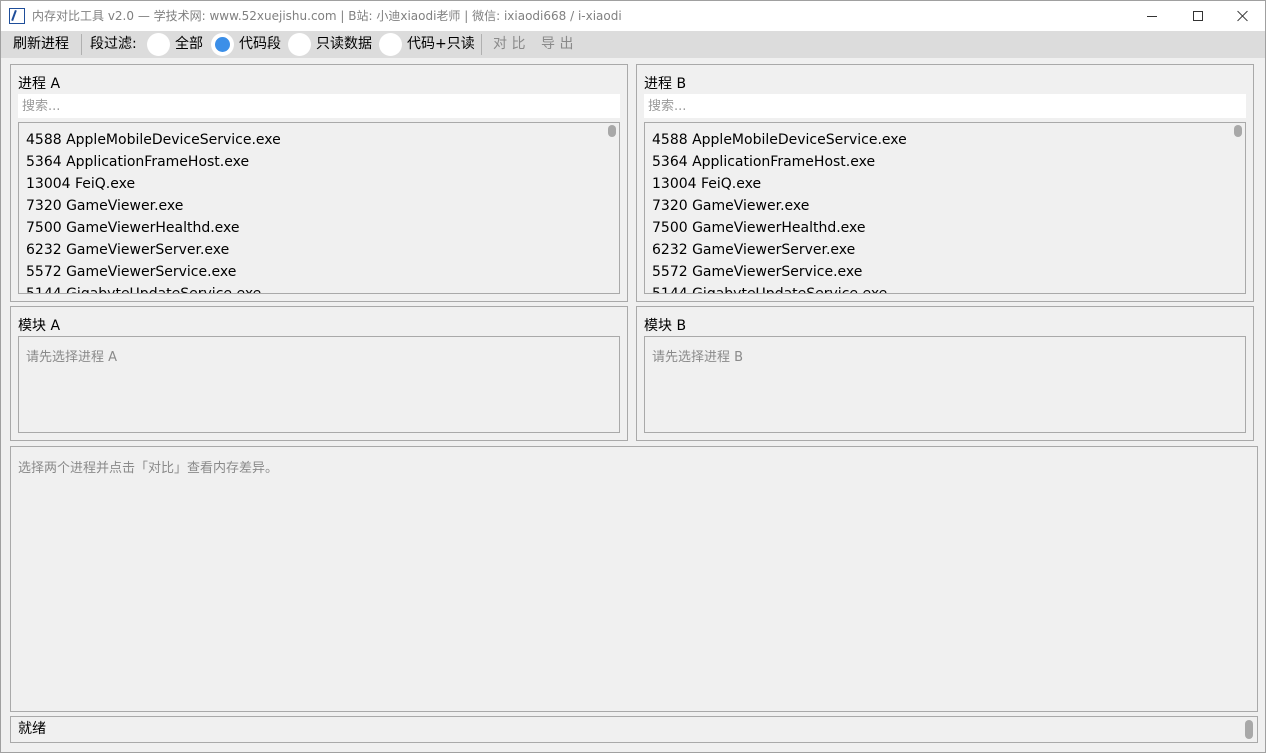  What do you see at coordinates (634, 729) in the screenshot?
I see `status-bar: 就绪` at bounding box center [634, 729].